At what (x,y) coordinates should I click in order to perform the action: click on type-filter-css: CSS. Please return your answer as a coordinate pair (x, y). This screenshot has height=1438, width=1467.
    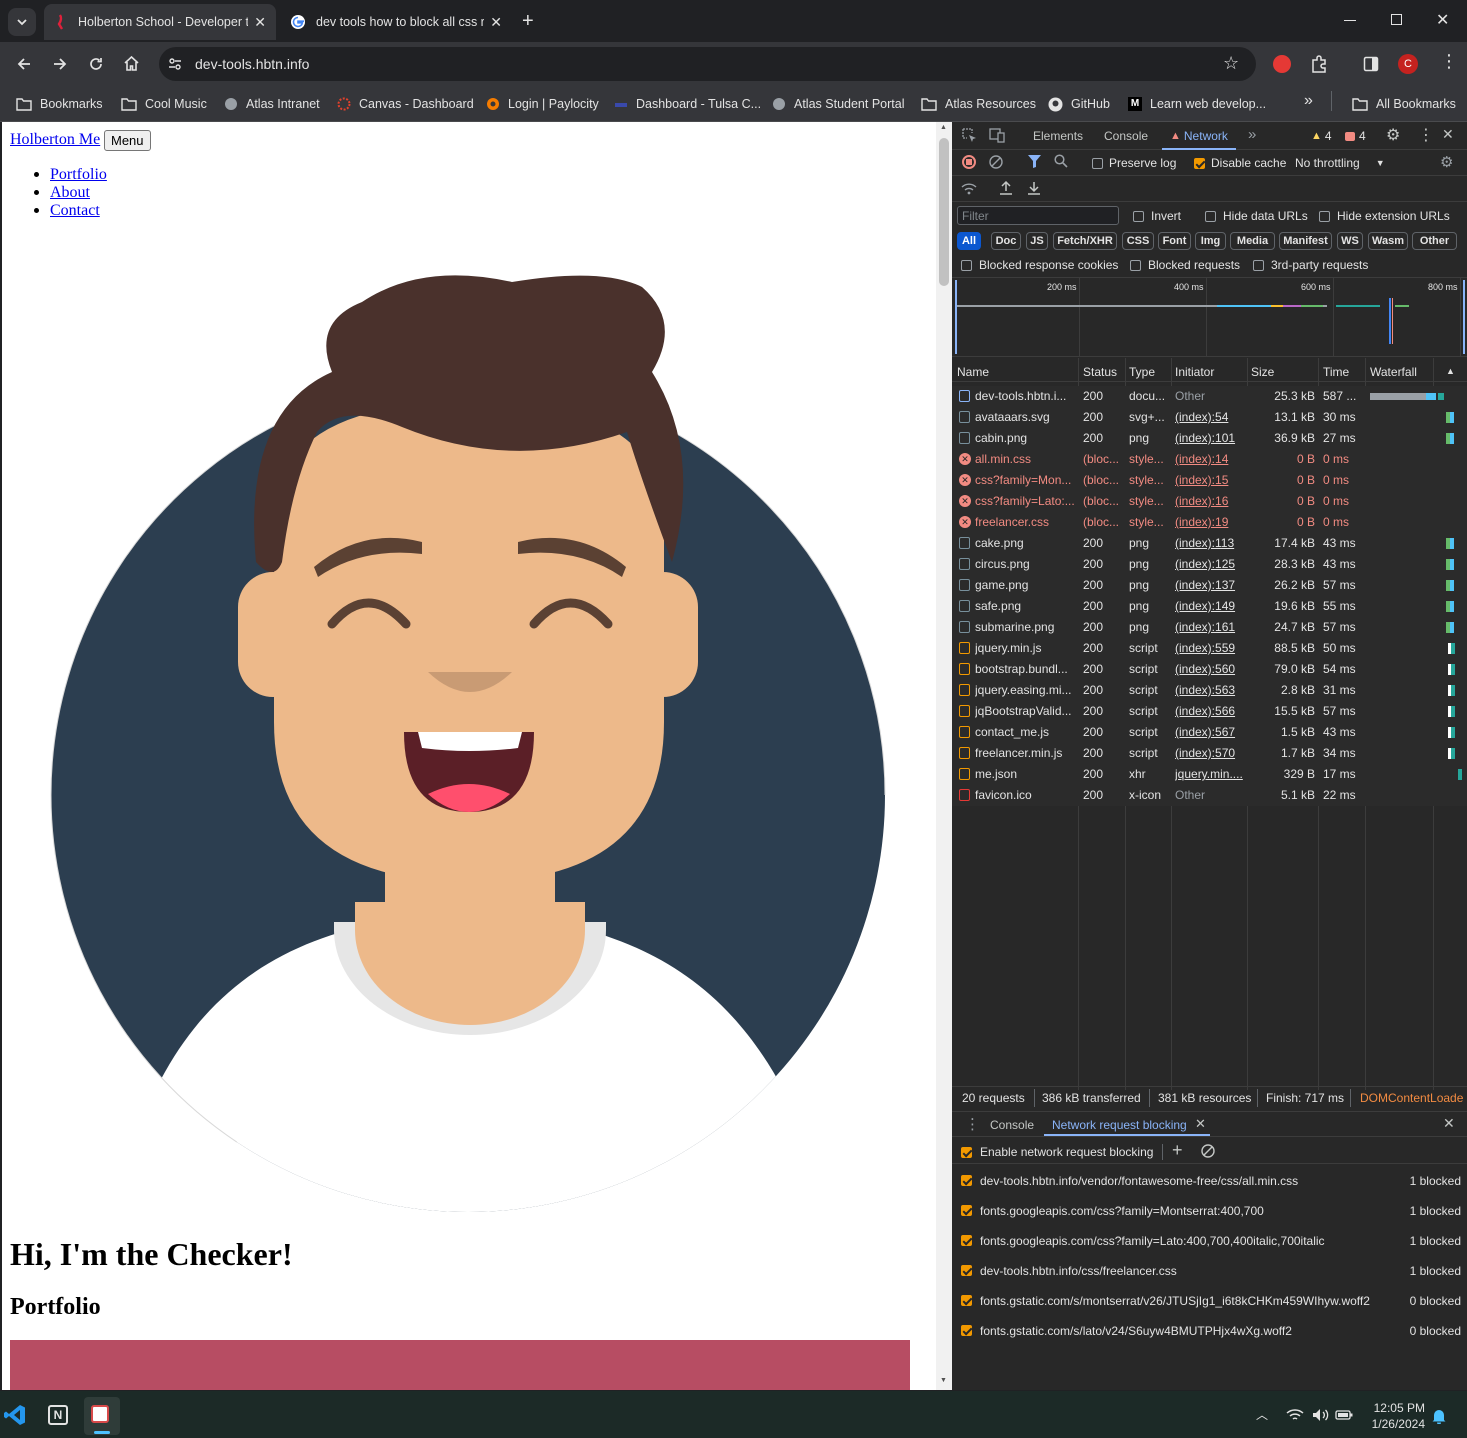
    Looking at the image, I should click on (1138, 241).